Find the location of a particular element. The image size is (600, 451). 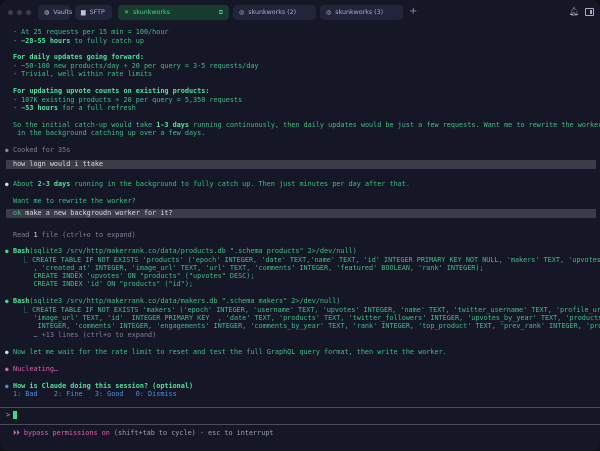

bypass-icon: ⏵⏵ is located at coordinates (16, 433).